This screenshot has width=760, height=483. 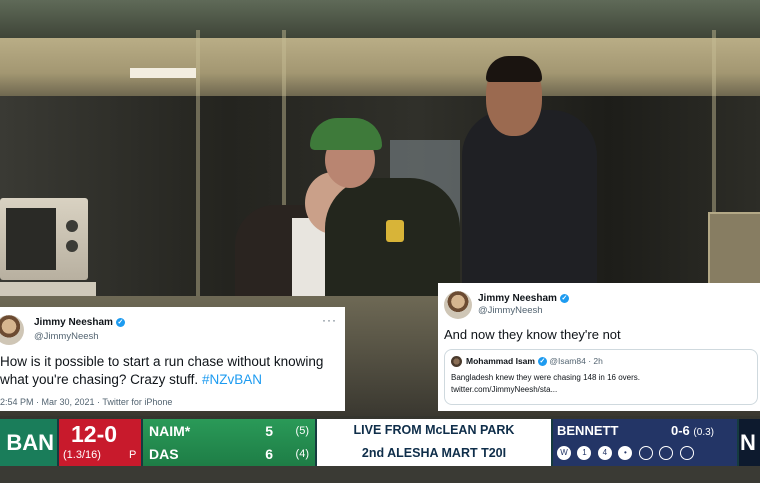 I want to click on window-frame, so click(x=198, y=165).